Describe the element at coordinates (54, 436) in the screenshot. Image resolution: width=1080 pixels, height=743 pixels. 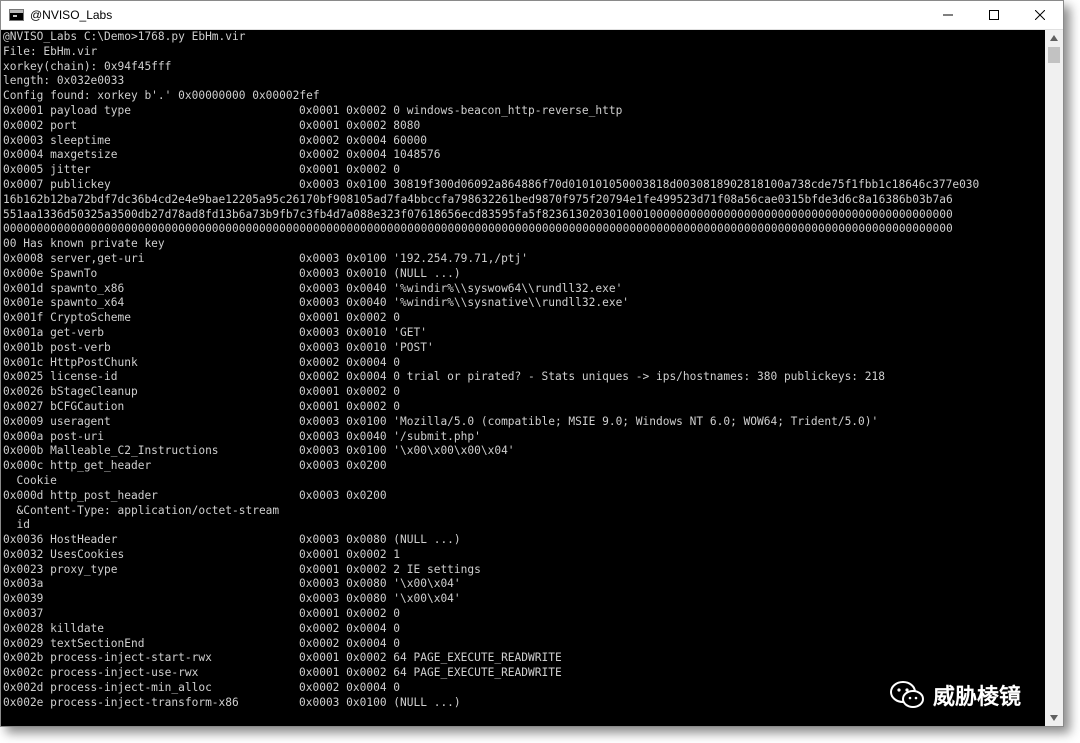
I see `entry-key: 0x000a post-uri` at that location.